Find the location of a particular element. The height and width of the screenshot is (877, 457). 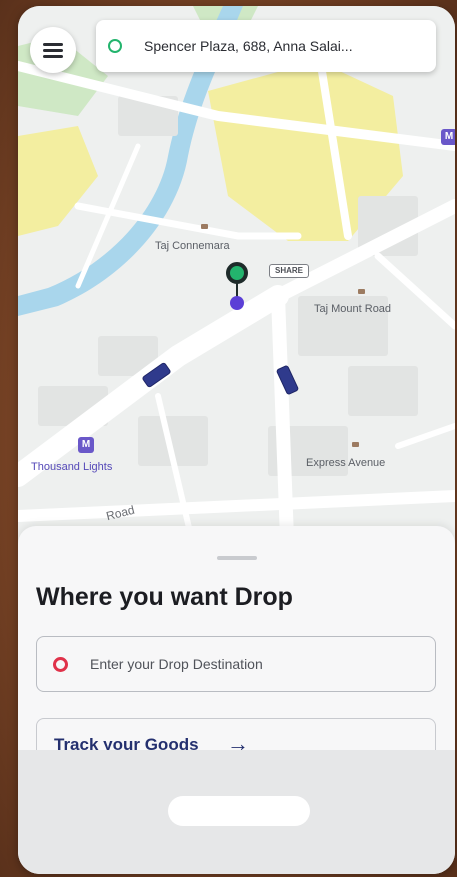

bottom-footer-area is located at coordinates (236, 812).